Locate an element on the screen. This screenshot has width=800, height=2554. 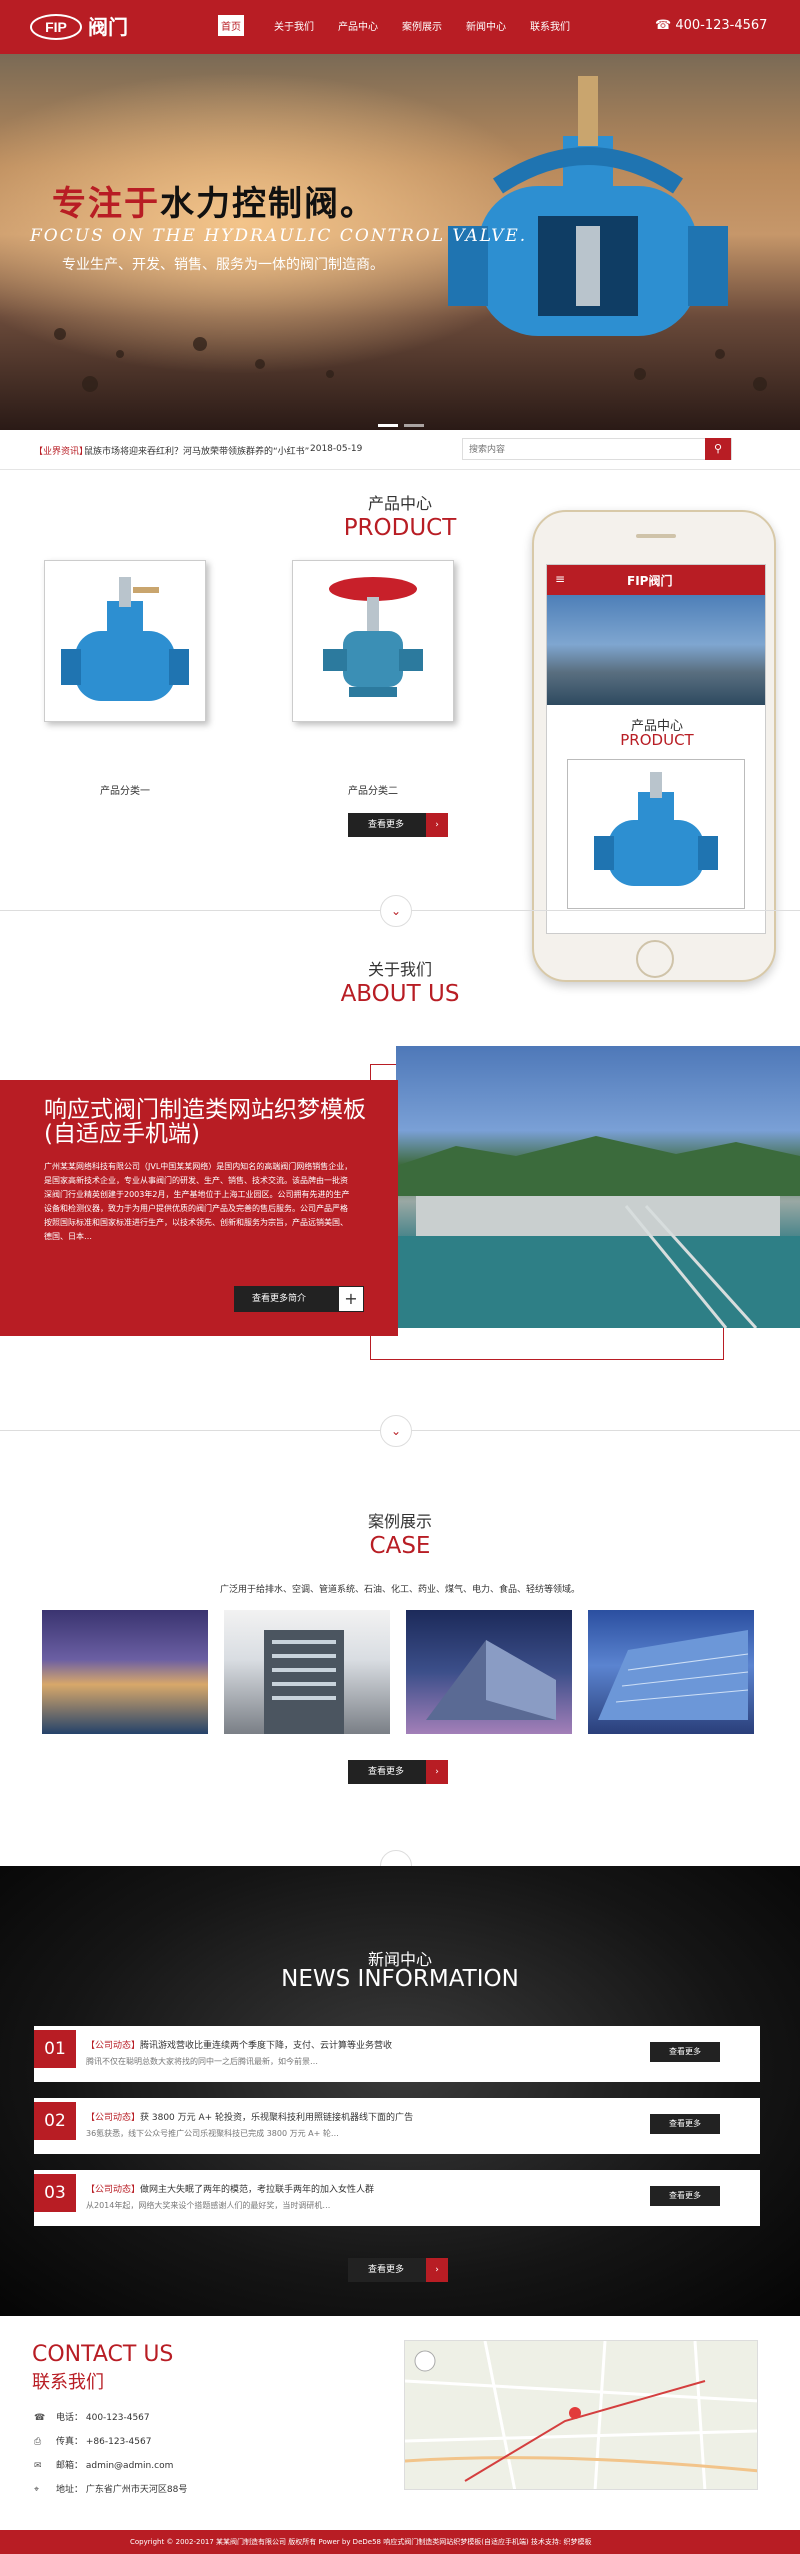
product-more-label: 查看更多 is located at coordinates (386, 825).